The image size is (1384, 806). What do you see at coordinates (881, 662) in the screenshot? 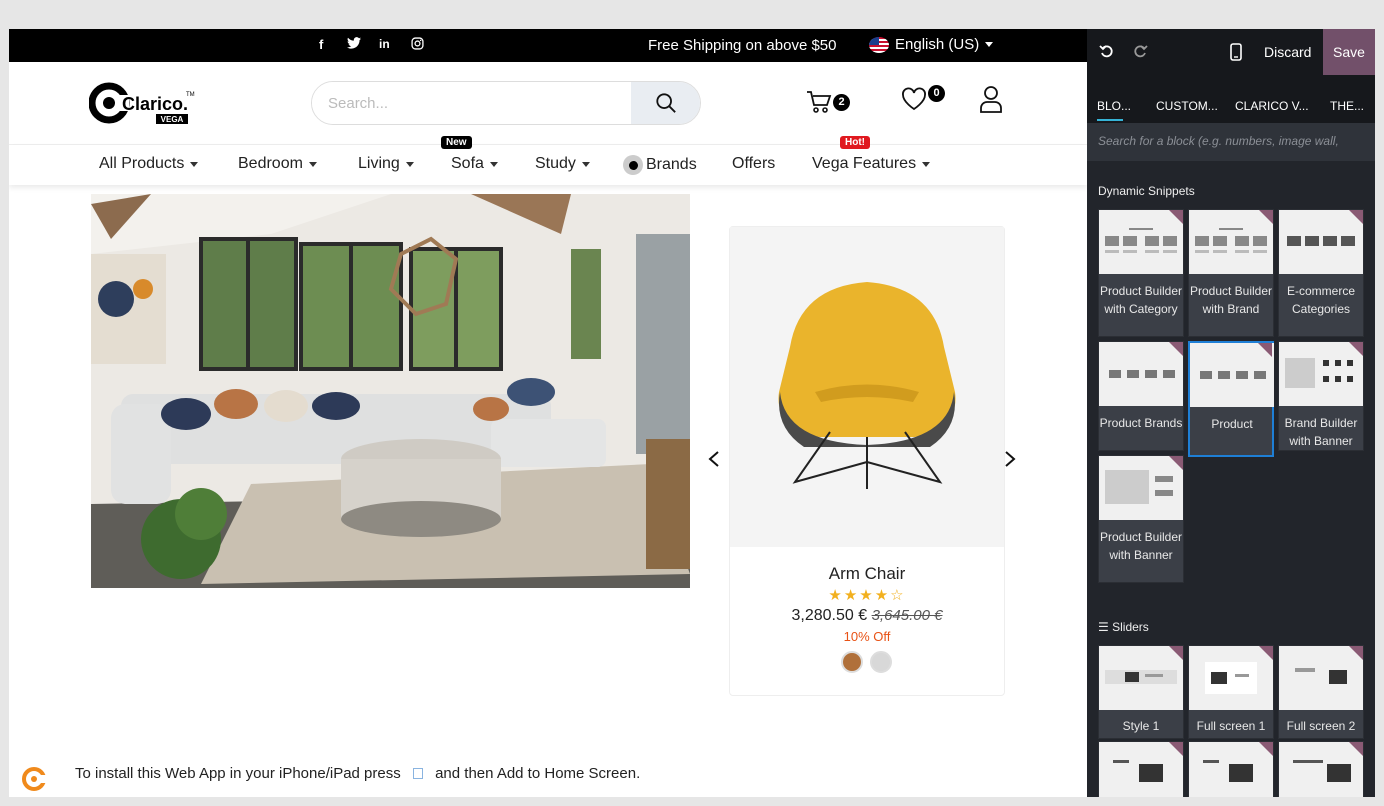
I see `color-swatch-grey` at bounding box center [881, 662].